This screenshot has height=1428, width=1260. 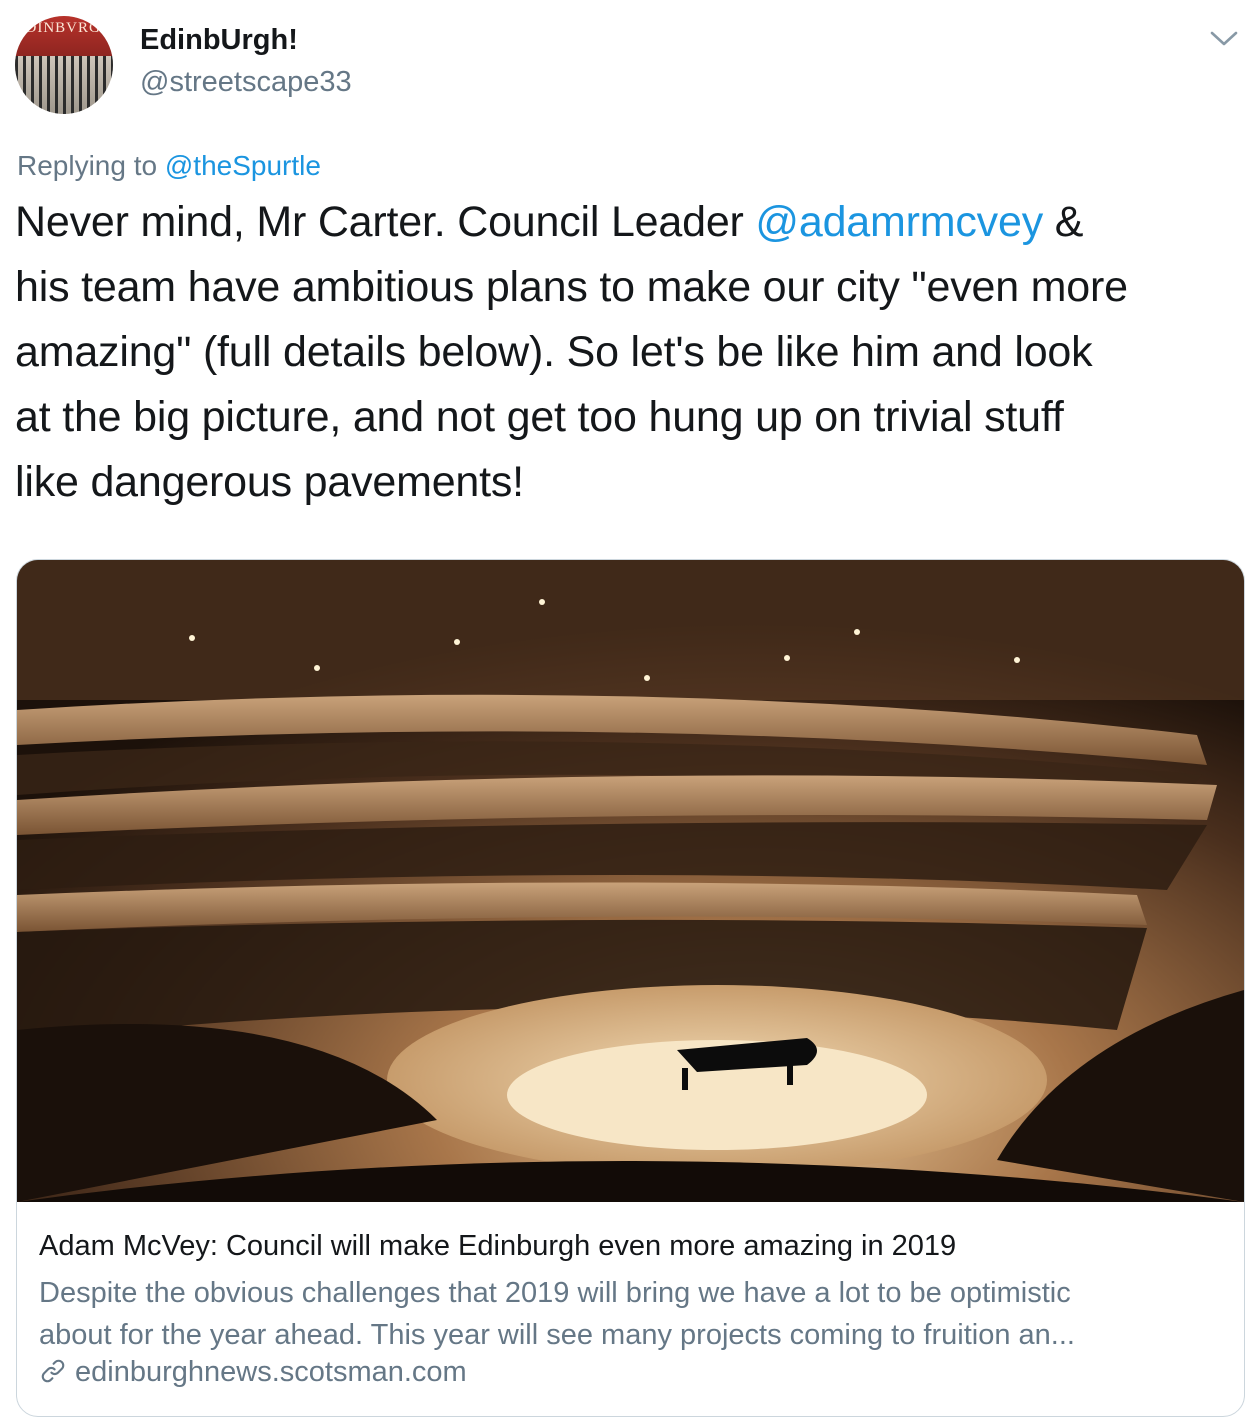 I want to click on chevron-down-icon, so click(x=1224, y=38).